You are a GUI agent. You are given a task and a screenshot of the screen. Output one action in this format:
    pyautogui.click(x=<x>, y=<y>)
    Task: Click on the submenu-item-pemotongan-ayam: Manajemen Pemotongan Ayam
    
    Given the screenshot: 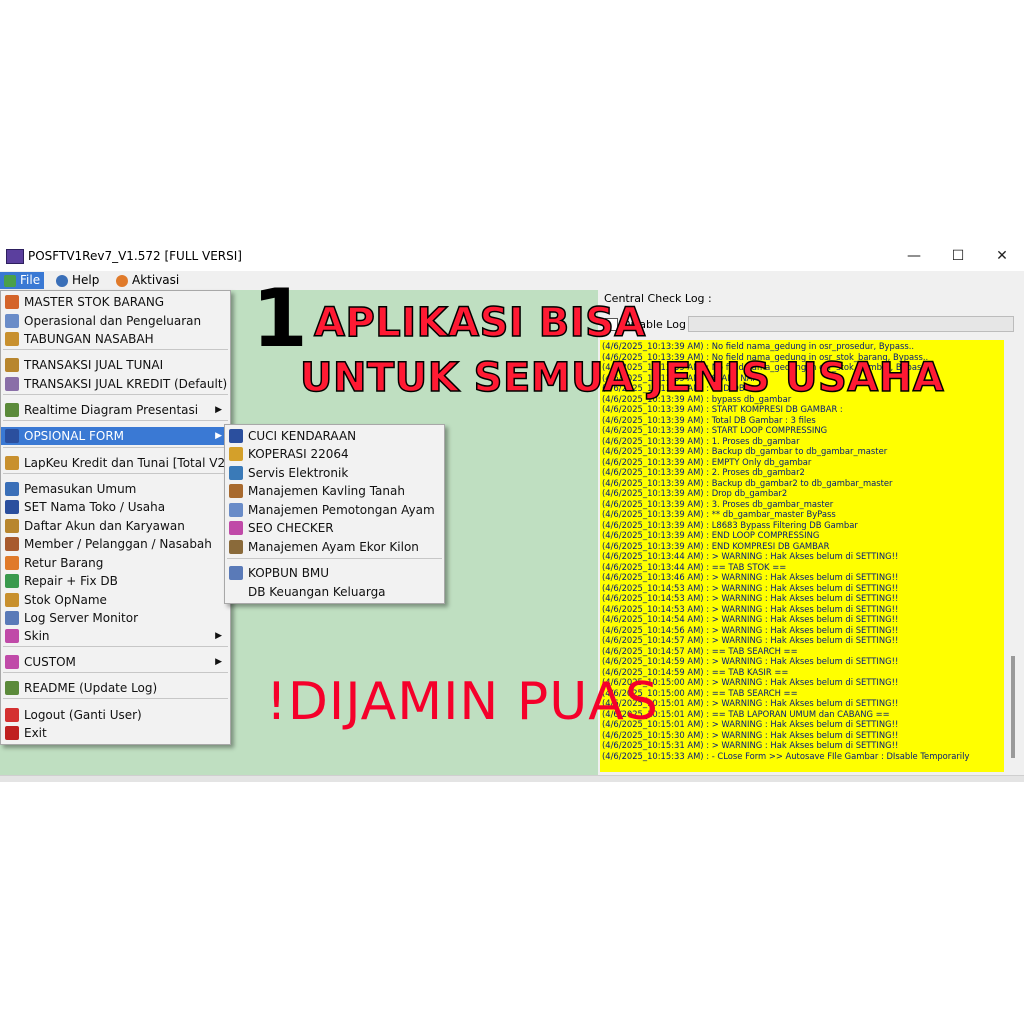 What is the action you would take?
    pyautogui.click(x=334, y=510)
    